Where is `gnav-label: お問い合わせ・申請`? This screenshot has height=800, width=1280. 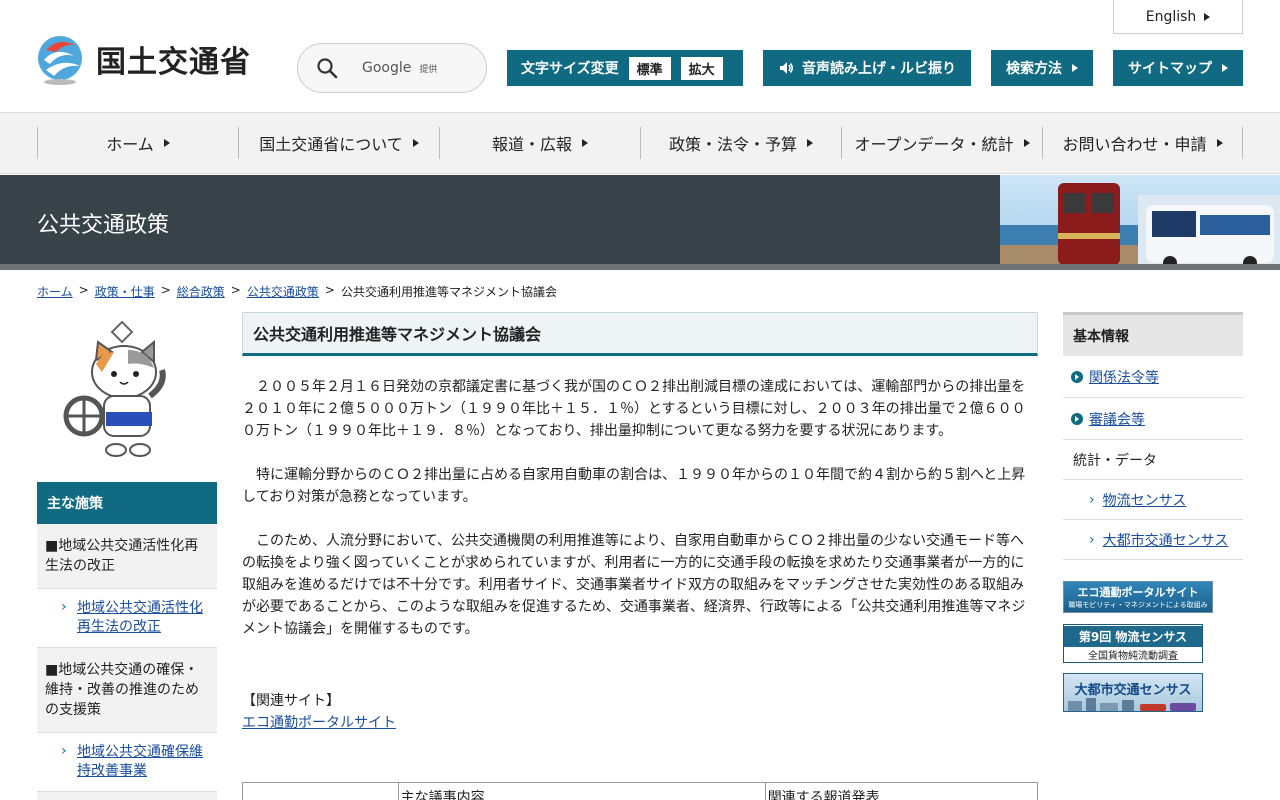
gnav-label: お問い合わせ・申請 is located at coordinates (1134, 144).